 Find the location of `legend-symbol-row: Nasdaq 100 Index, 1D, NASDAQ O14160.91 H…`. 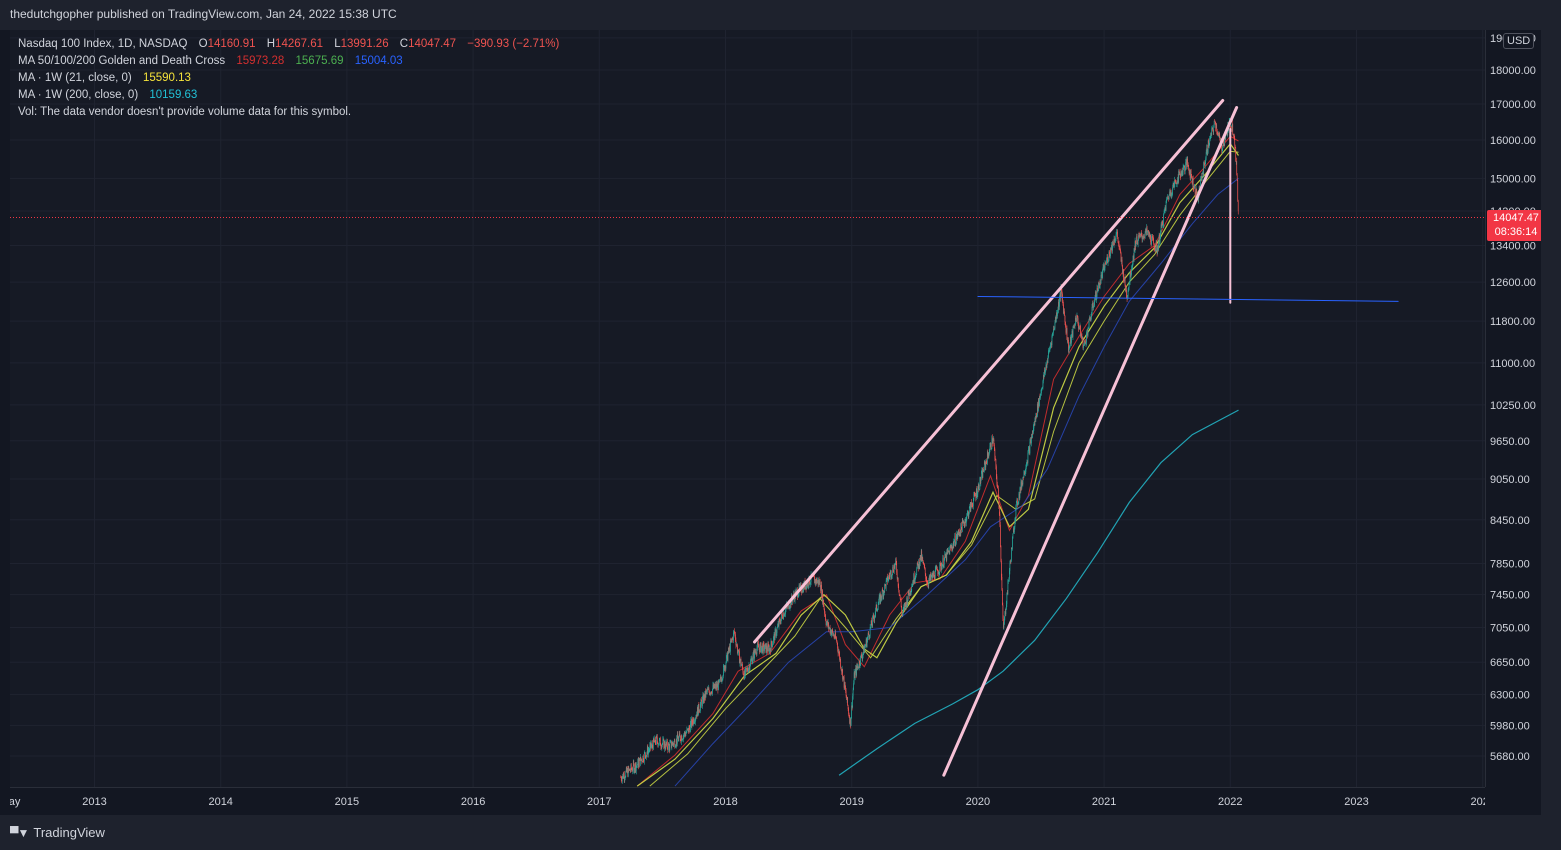

legend-symbol-row: Nasdaq 100 Index, 1D, NASDAQ O14160.91 H… is located at coordinates (288, 44).